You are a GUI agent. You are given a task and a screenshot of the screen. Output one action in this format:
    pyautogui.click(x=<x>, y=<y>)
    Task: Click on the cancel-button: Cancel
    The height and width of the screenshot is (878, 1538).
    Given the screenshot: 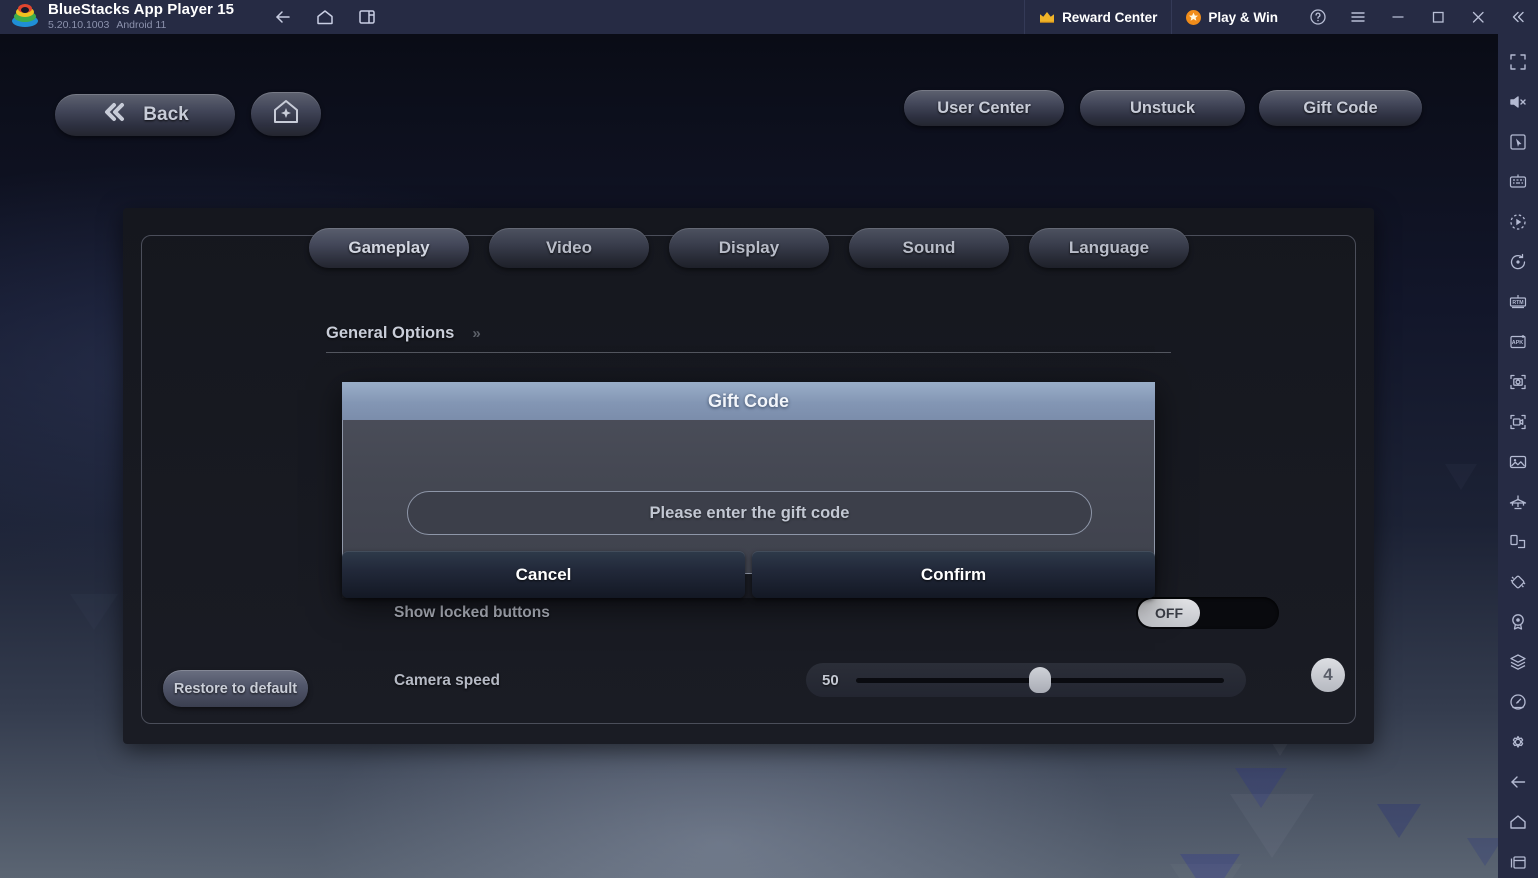 What is the action you would take?
    pyautogui.click(x=543, y=574)
    